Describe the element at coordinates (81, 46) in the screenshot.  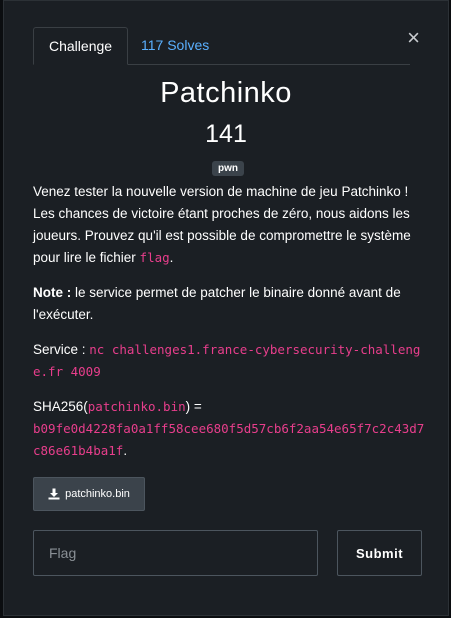
I see `tab-challenge: Challenge` at that location.